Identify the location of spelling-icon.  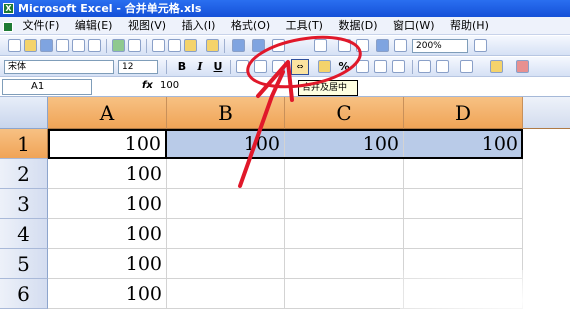
(118, 45).